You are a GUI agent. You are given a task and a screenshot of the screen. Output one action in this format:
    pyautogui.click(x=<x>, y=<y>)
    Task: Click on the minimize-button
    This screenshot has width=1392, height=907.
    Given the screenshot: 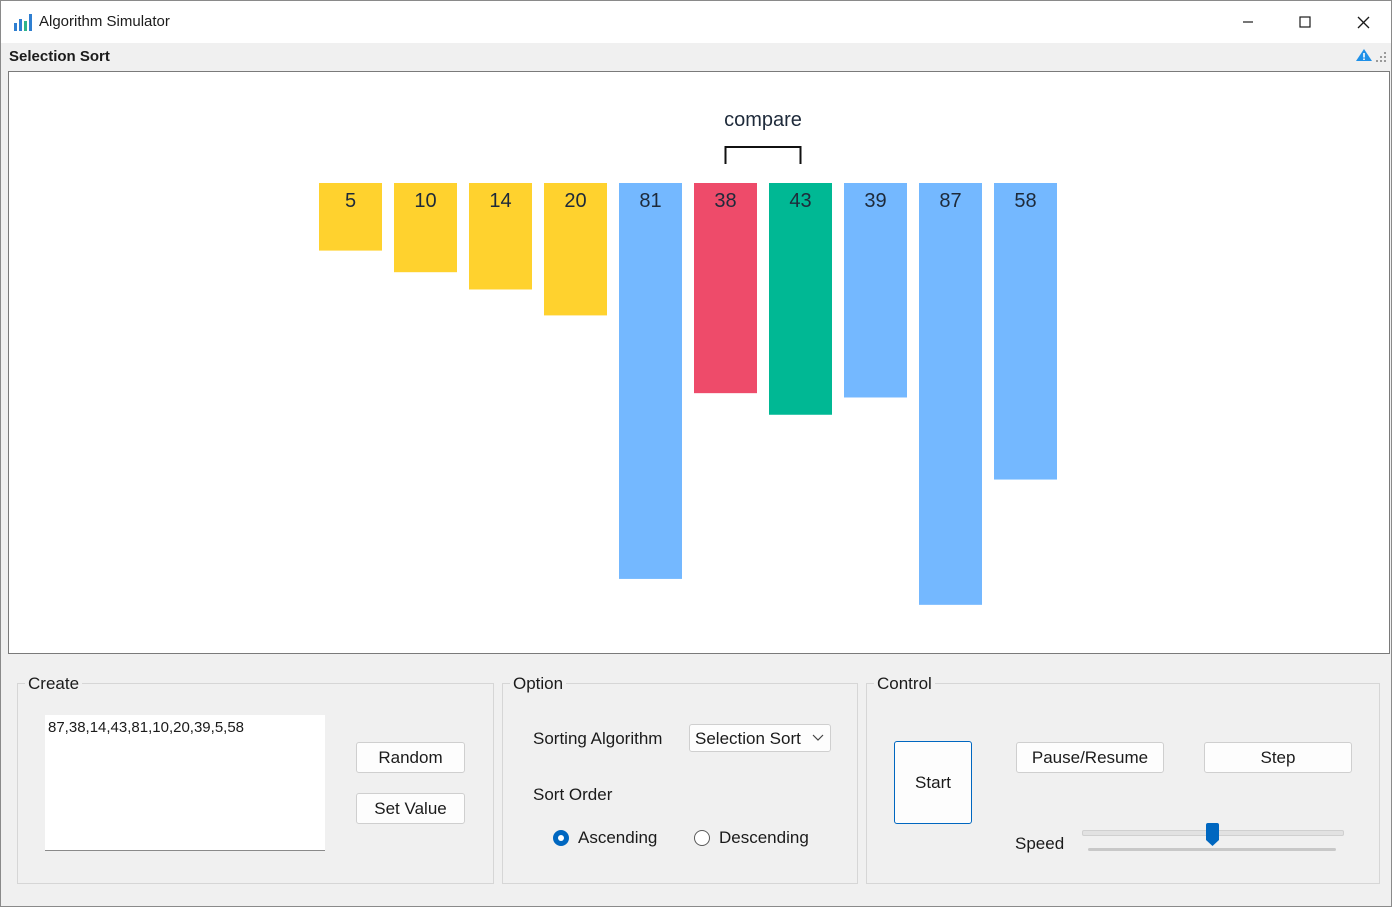 What is the action you would take?
    pyautogui.click(x=1248, y=22)
    